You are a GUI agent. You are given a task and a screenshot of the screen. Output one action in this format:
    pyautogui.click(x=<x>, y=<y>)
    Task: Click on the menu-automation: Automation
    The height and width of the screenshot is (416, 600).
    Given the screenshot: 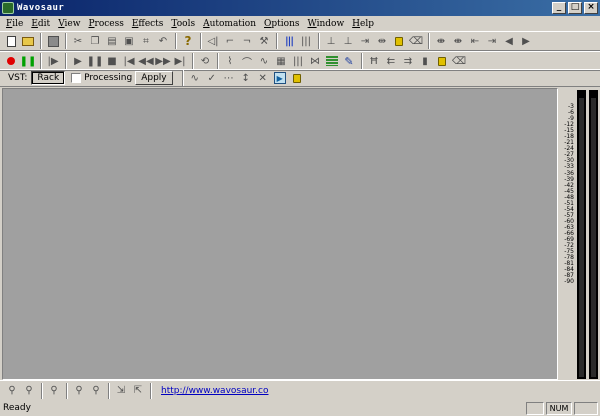 What is the action you would take?
    pyautogui.click(x=229, y=24)
    